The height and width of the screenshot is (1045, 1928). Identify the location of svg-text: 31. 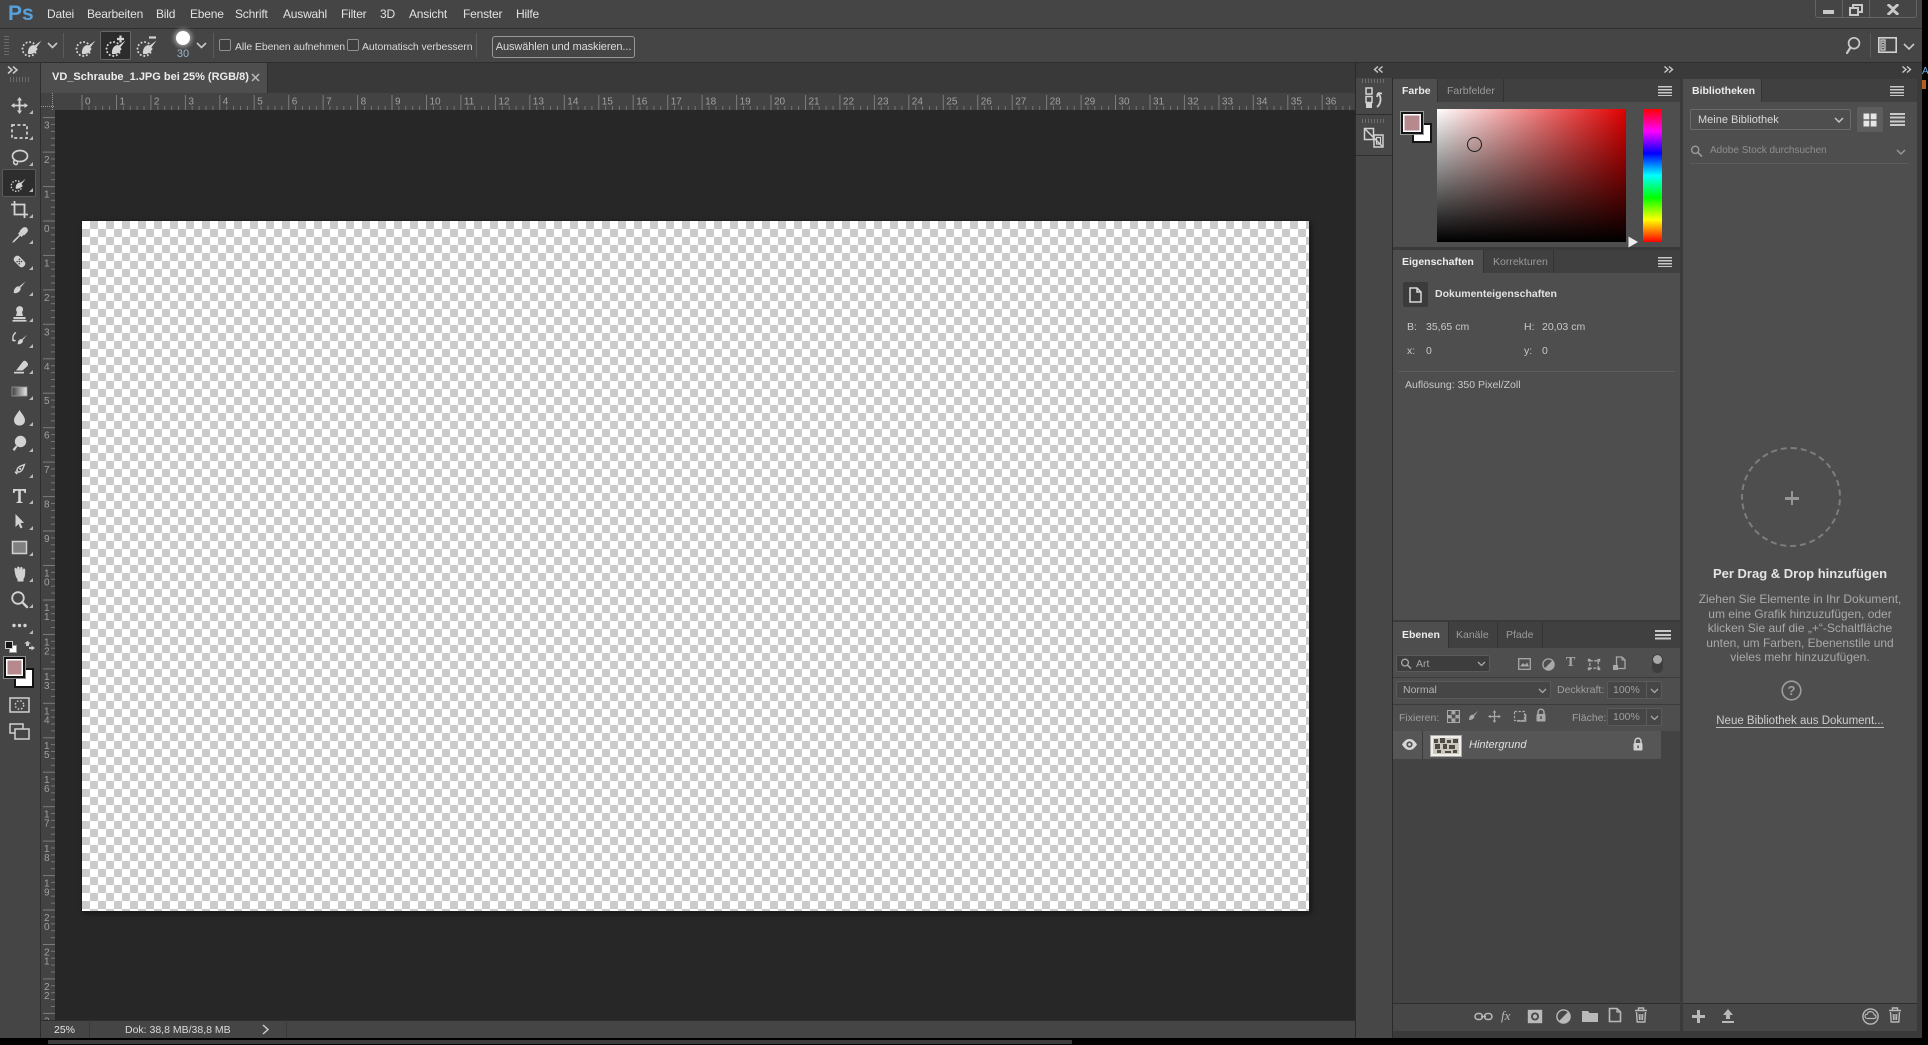
(1159, 102).